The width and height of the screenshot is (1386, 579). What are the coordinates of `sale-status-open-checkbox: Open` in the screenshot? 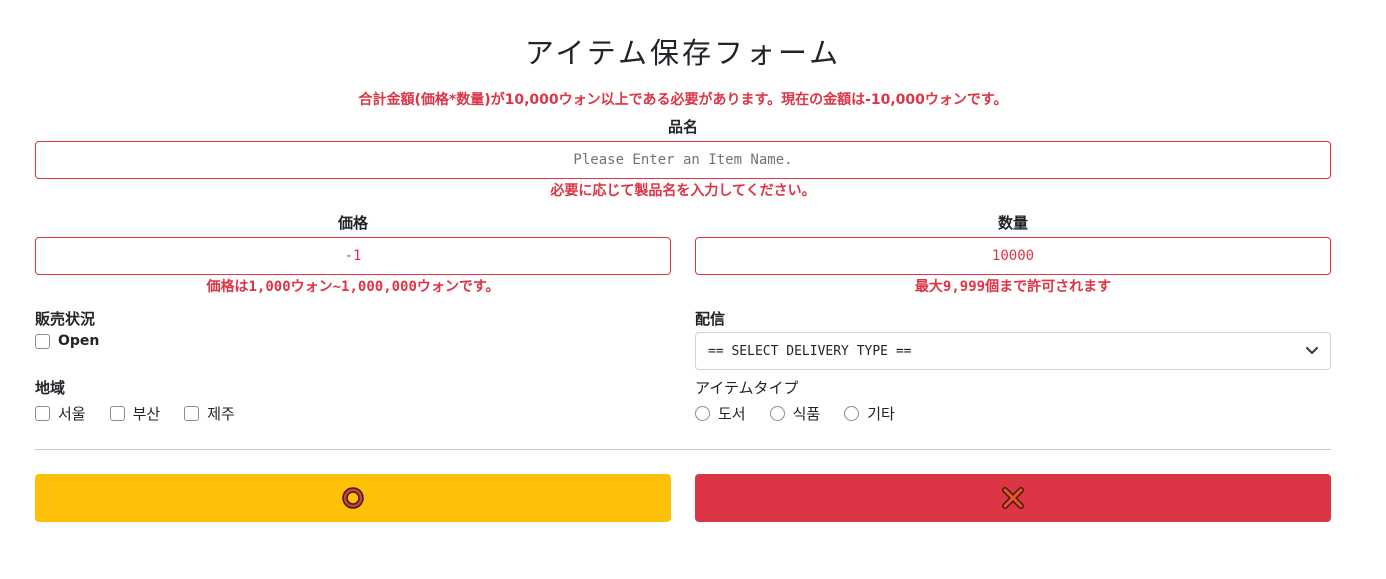 It's located at (67, 341).